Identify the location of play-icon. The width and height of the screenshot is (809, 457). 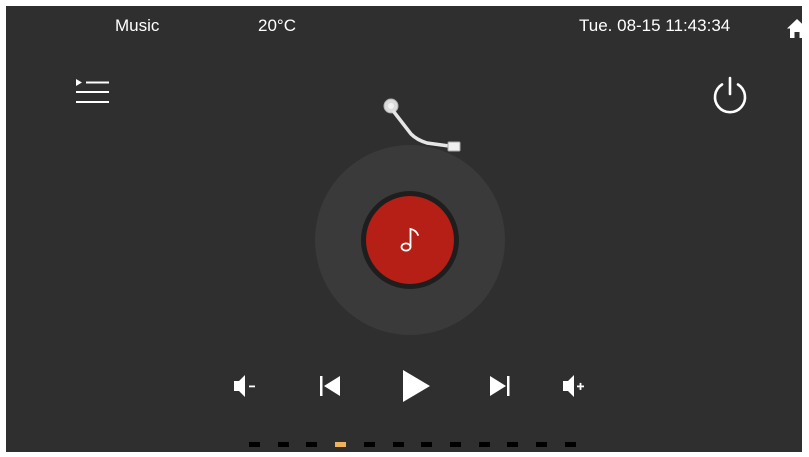
(416, 386).